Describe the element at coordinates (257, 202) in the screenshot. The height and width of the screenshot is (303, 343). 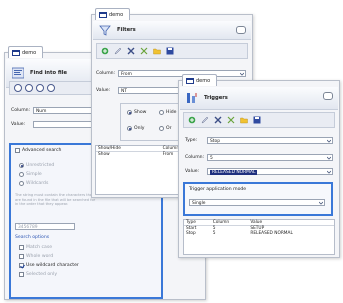
I see `trigger-mode-select: Single` at that location.